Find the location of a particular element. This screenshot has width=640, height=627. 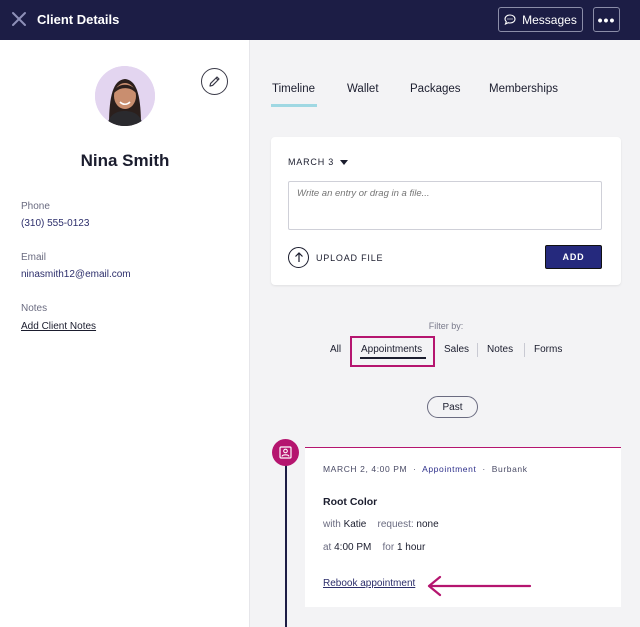

email-value: ninasmith12@email.com is located at coordinates (76, 274).